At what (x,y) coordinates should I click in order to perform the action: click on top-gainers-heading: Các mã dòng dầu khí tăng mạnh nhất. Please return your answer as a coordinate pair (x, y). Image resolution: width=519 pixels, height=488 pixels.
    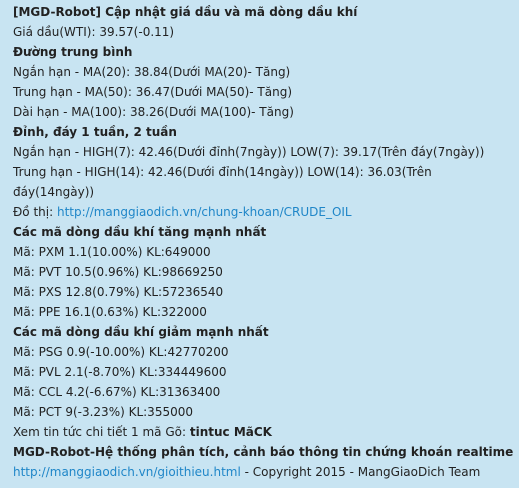
    Looking at the image, I should click on (140, 232).